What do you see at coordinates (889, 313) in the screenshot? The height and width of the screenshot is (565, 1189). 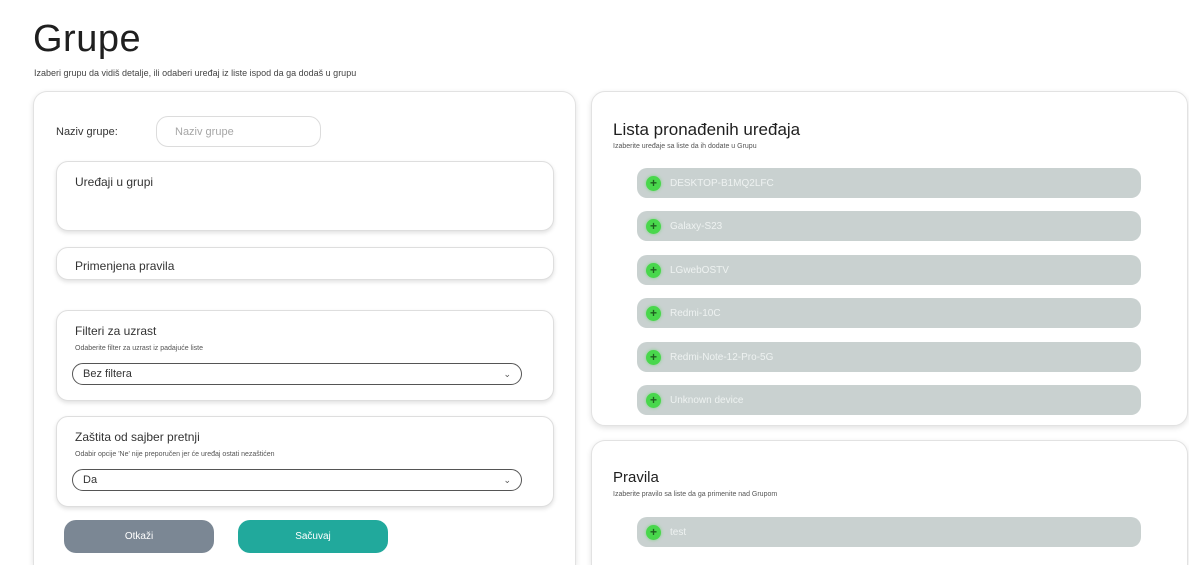 I see `device-item: + Redmi-10C` at bounding box center [889, 313].